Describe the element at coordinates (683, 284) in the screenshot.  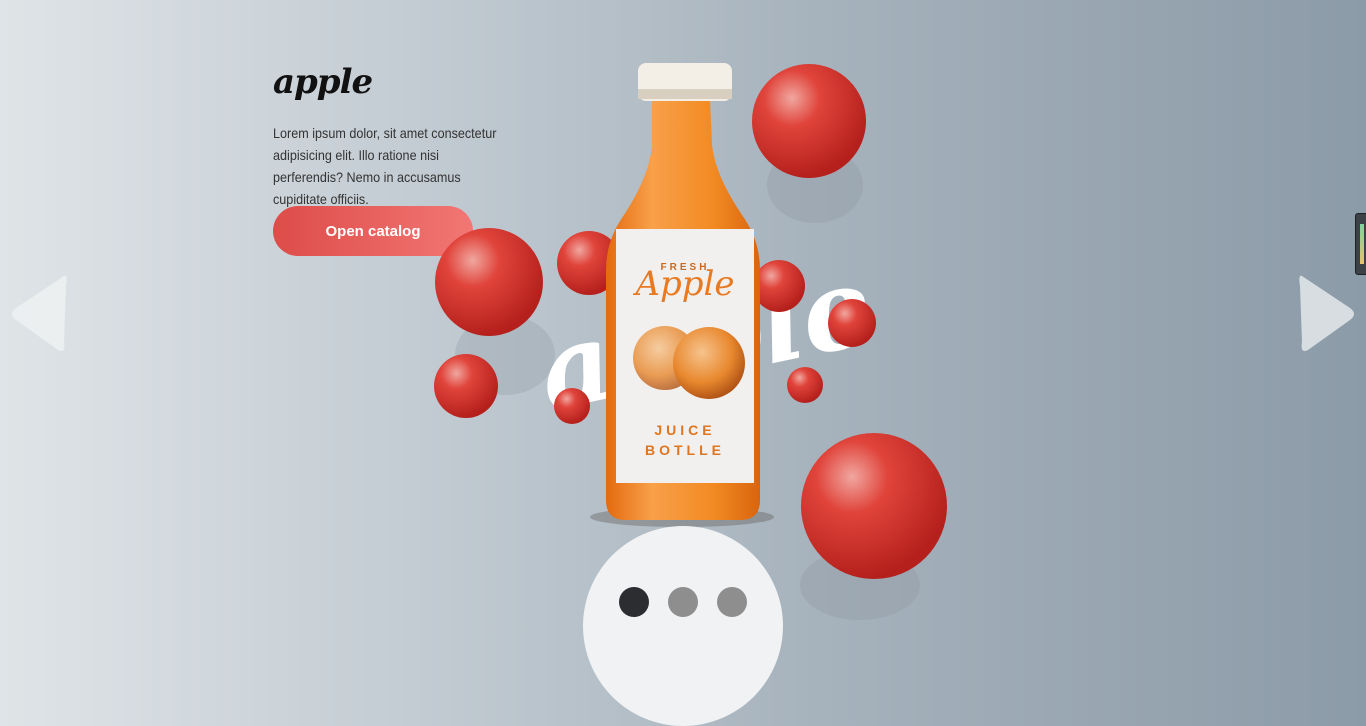
I see `label-name-text: Apple` at that location.